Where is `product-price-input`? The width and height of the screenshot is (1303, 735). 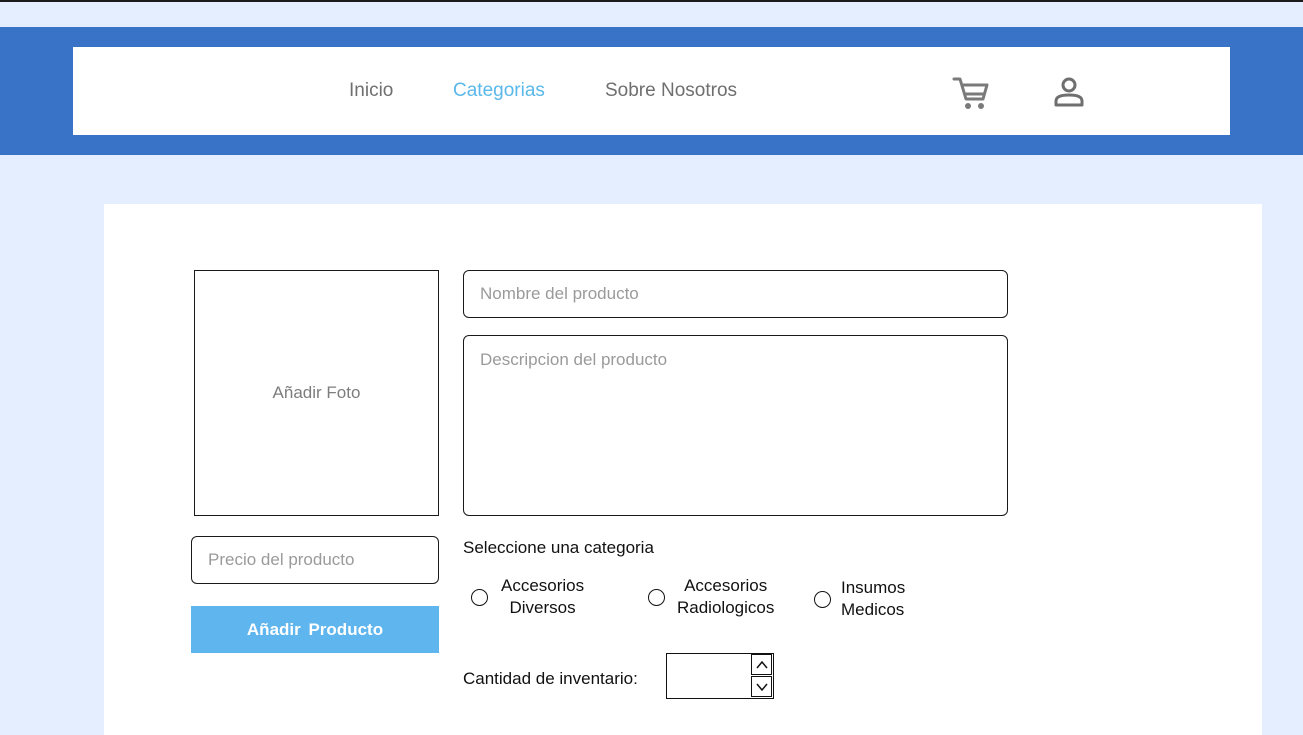
product-price-input is located at coordinates (315, 560).